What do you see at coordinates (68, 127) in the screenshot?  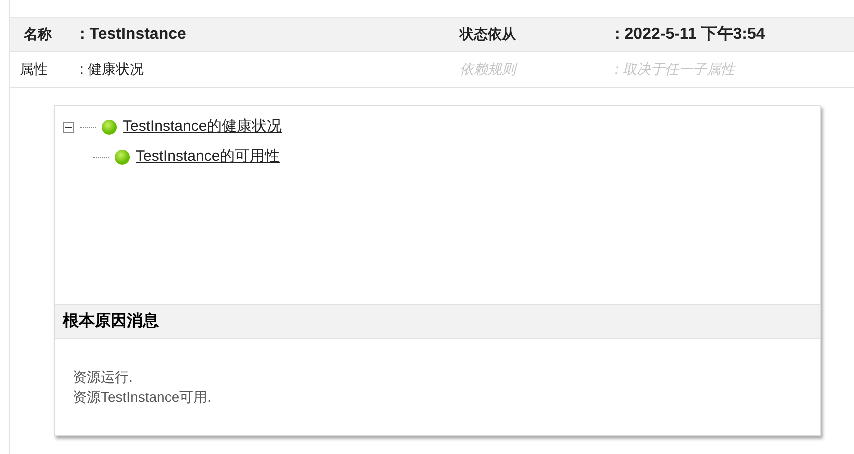 I see `collapse-icon` at bounding box center [68, 127].